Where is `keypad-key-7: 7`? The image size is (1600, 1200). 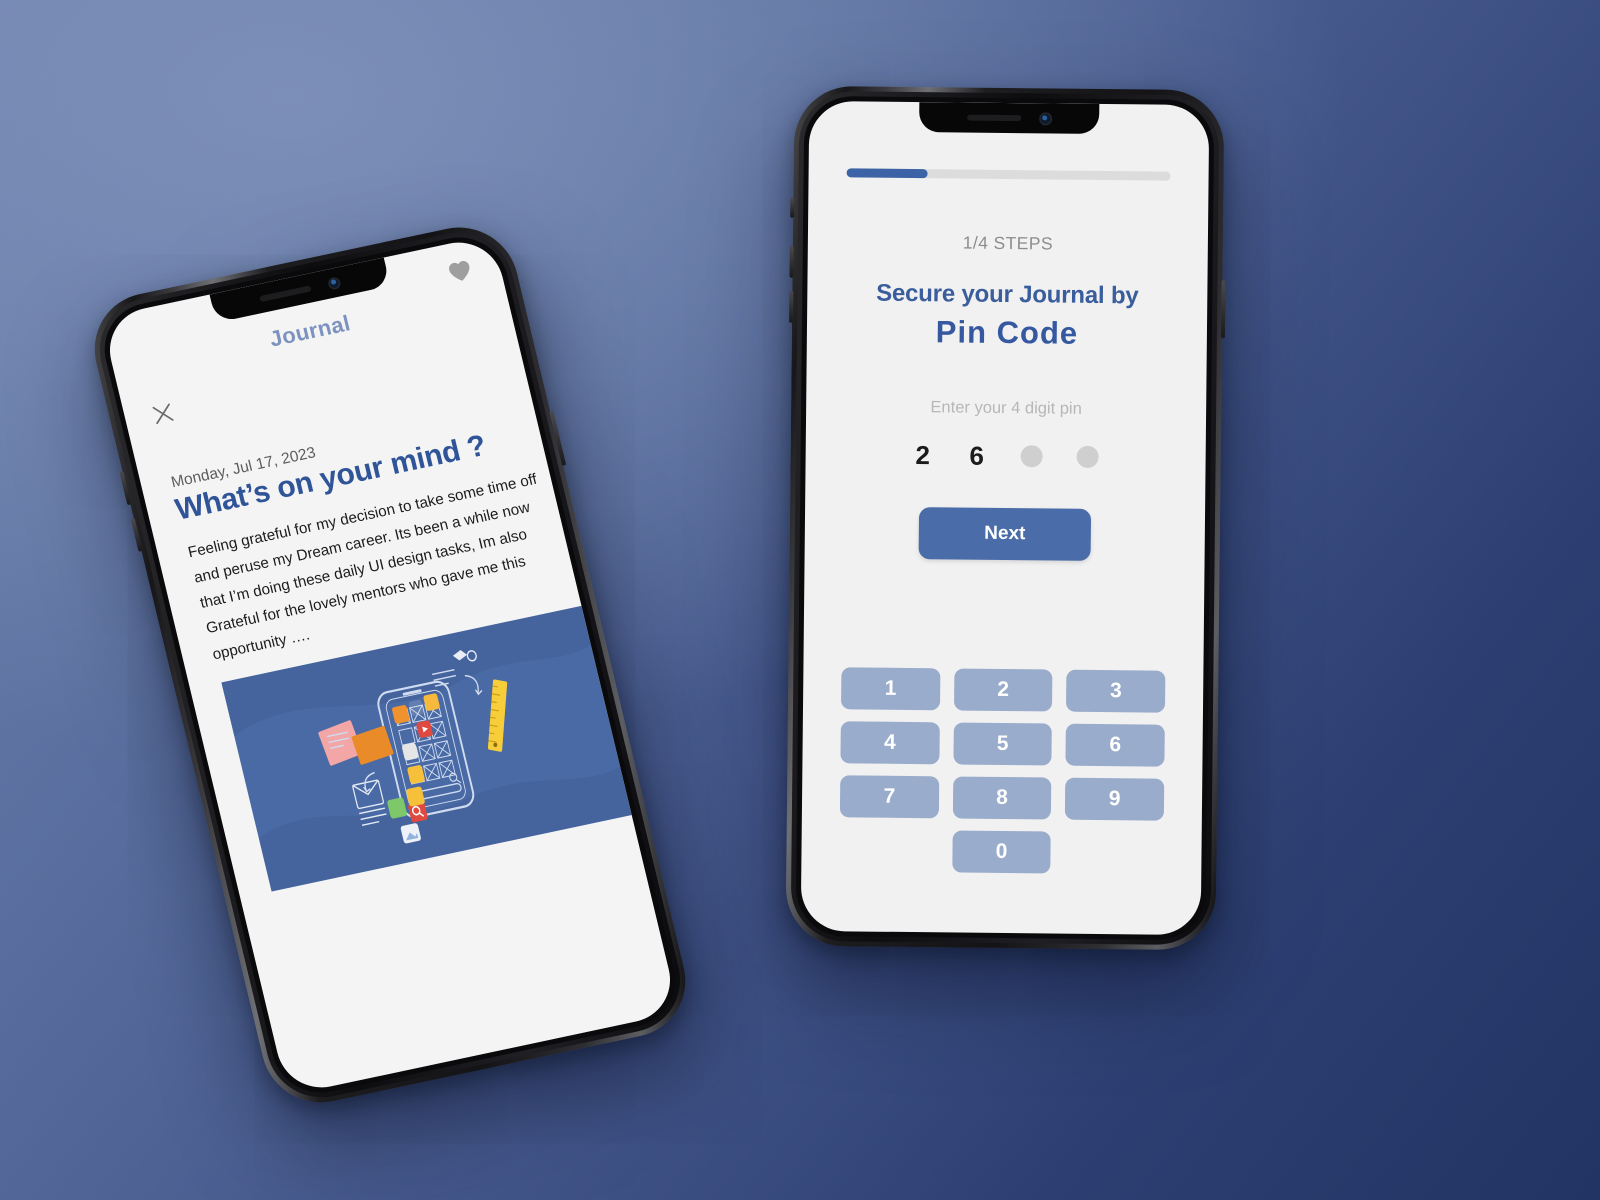
keypad-key-7: 7 is located at coordinates (889, 797).